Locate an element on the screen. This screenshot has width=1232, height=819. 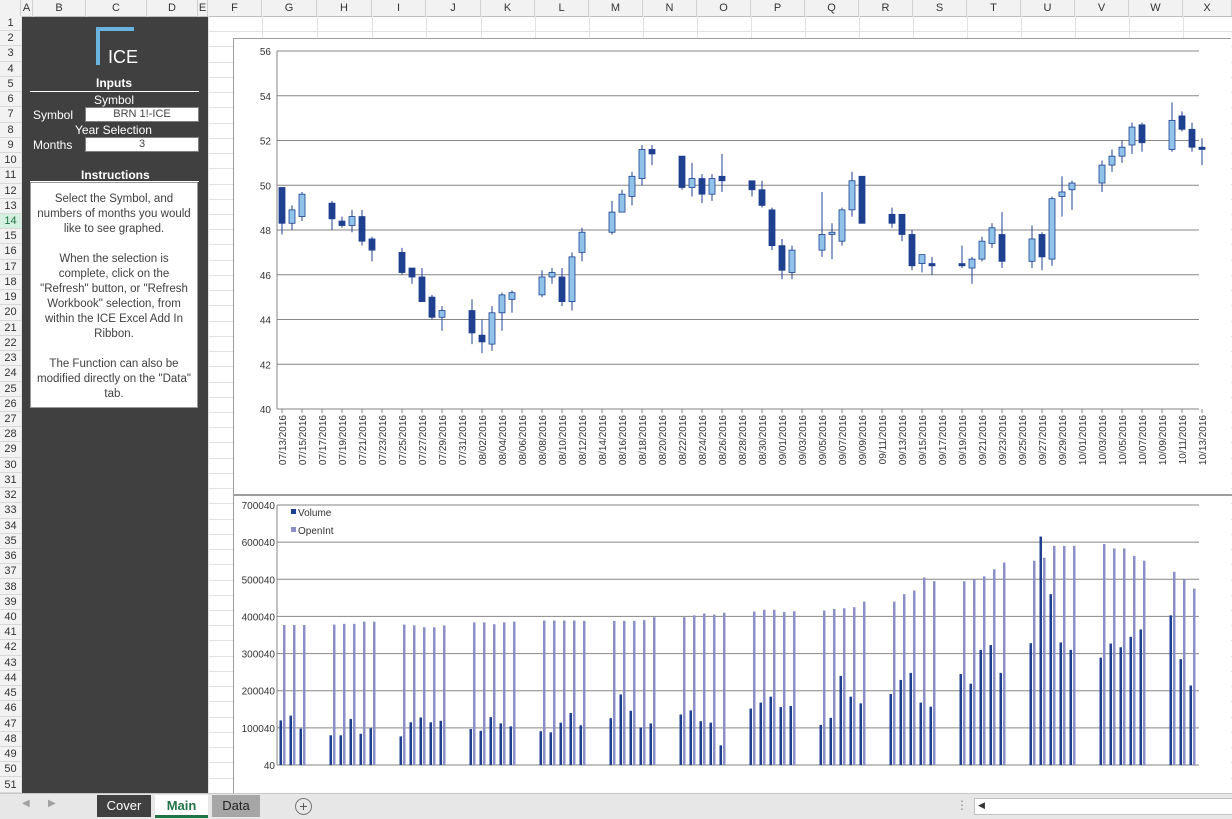
column-header-i: I is located at coordinates (399, 8).